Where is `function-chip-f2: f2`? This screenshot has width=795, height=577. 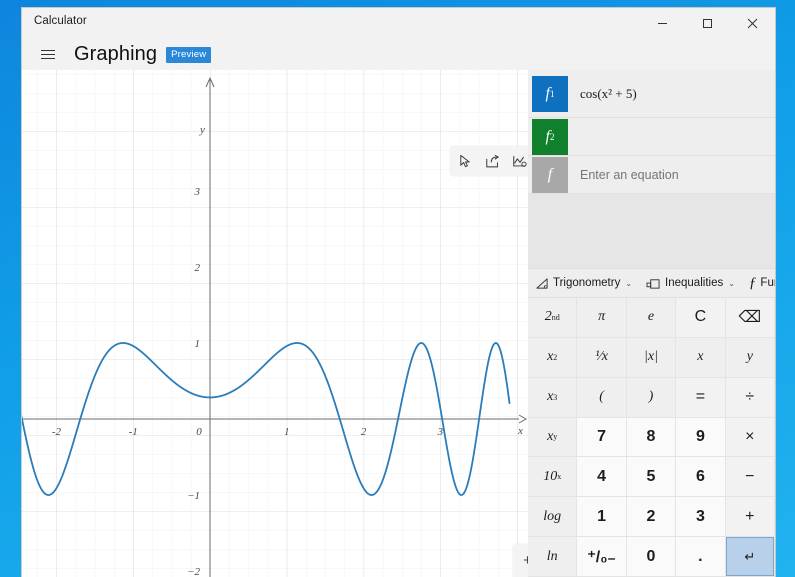 function-chip-f2: f2 is located at coordinates (550, 136).